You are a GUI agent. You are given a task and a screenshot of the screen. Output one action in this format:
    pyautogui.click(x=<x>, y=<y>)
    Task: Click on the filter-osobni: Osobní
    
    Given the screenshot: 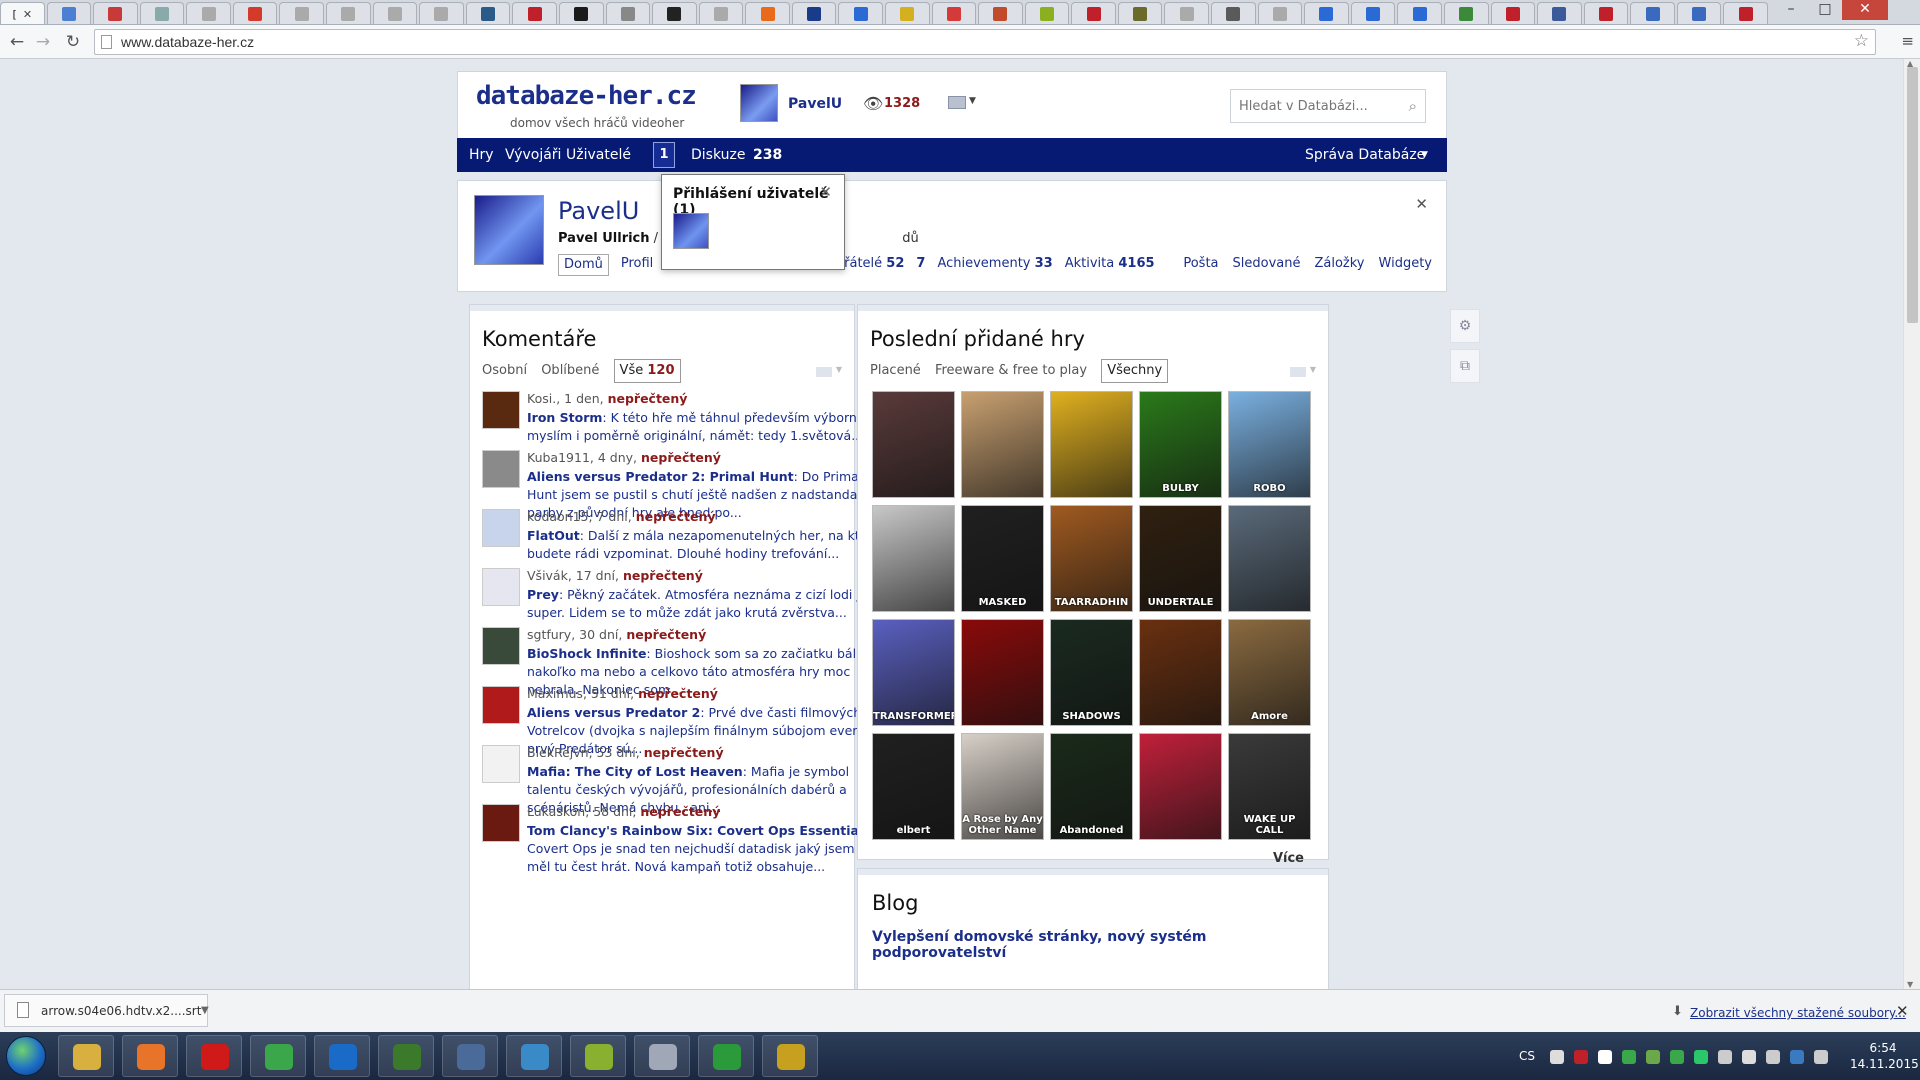 What is the action you would take?
    pyautogui.click(x=504, y=371)
    